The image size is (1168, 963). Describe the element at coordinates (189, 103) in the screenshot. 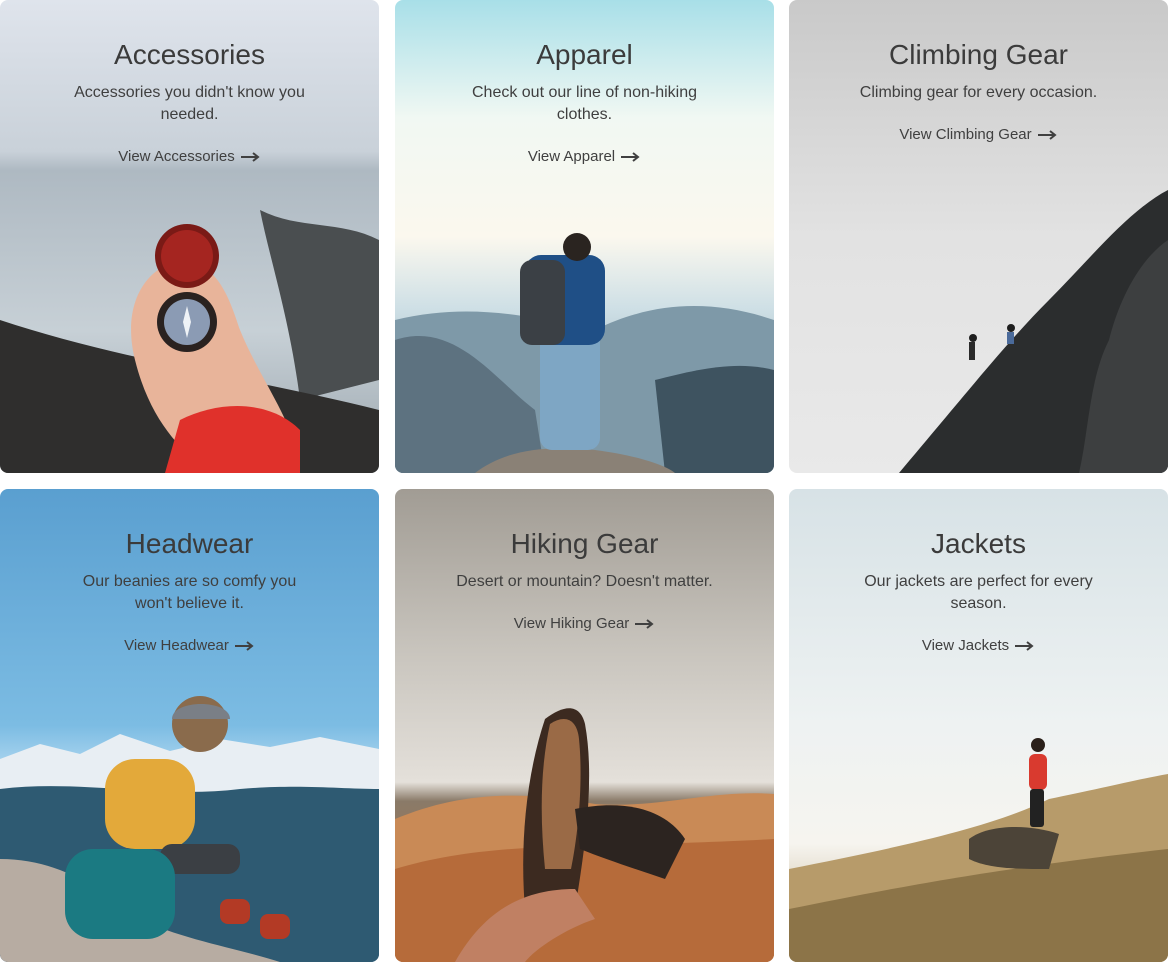

I see `card-description: Accessories you didn't know you needed.` at that location.